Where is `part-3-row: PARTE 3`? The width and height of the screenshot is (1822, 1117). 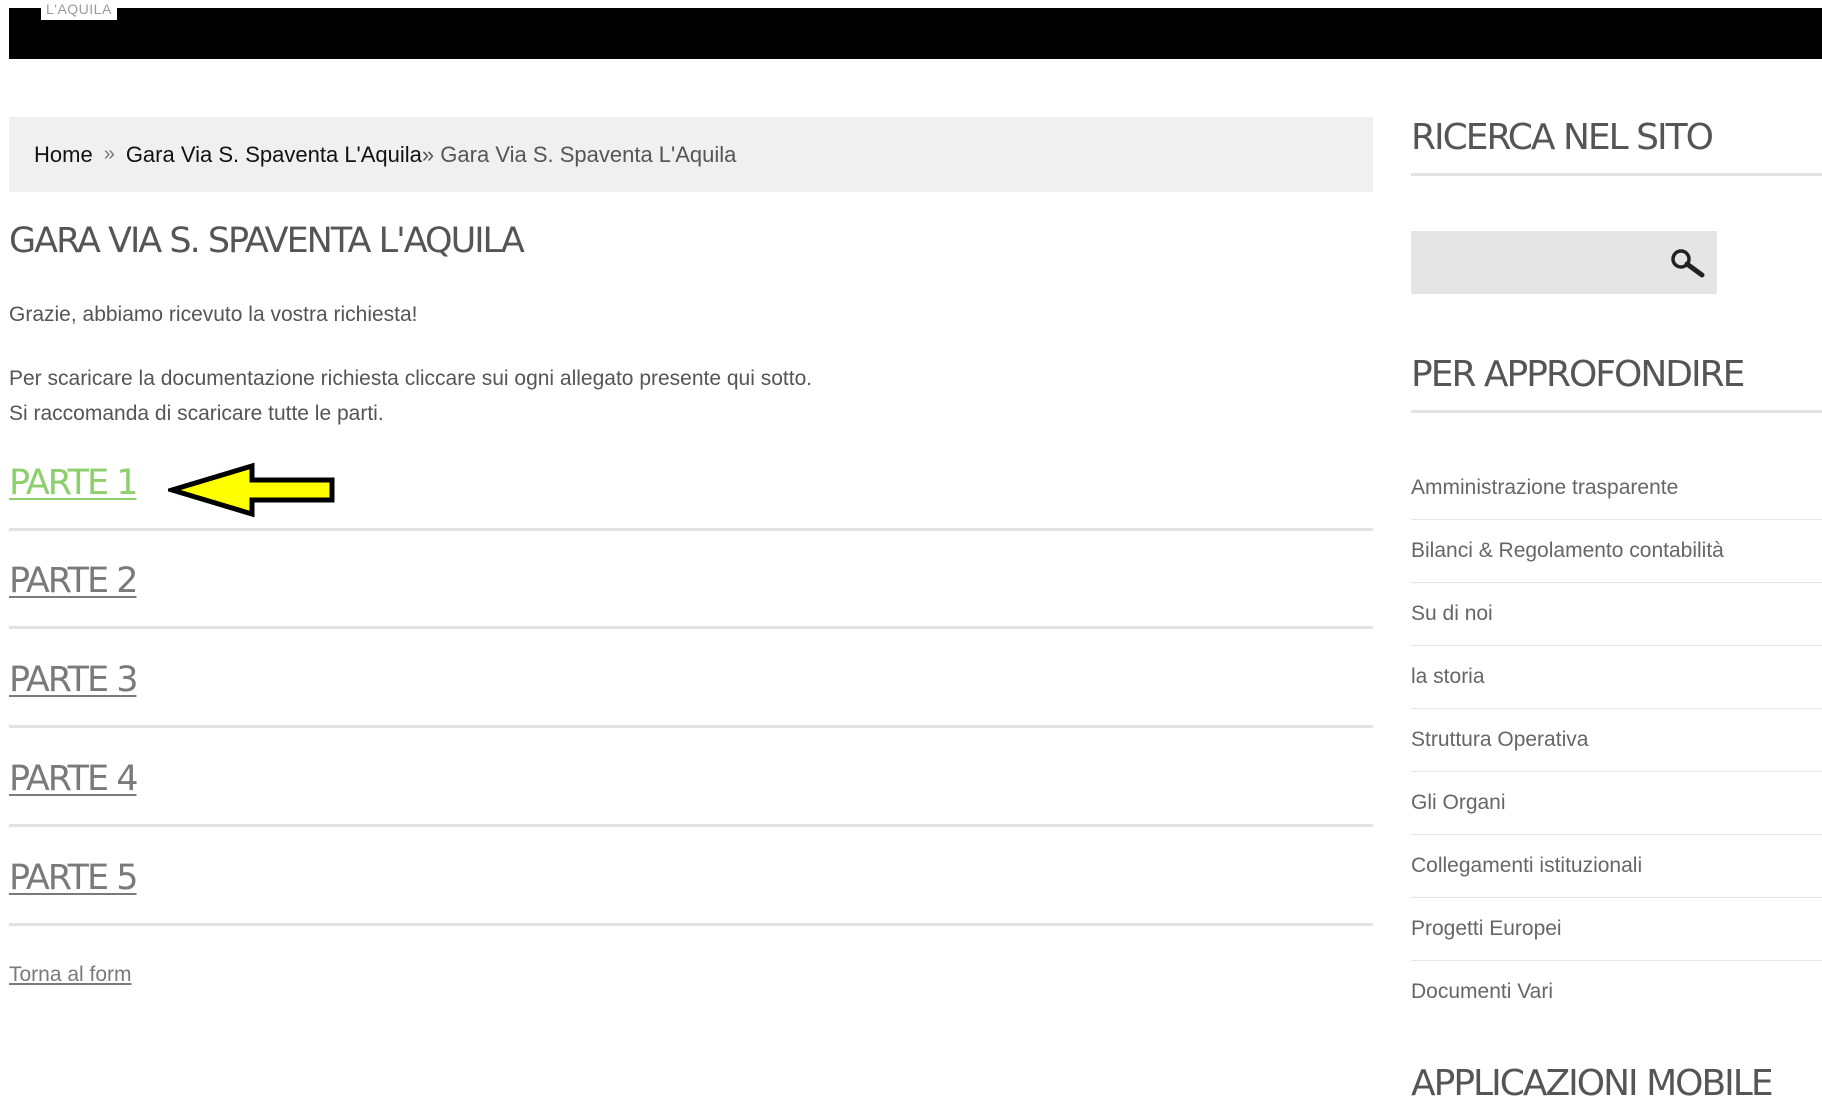 part-3-row: PARTE 3 is located at coordinates (691, 689).